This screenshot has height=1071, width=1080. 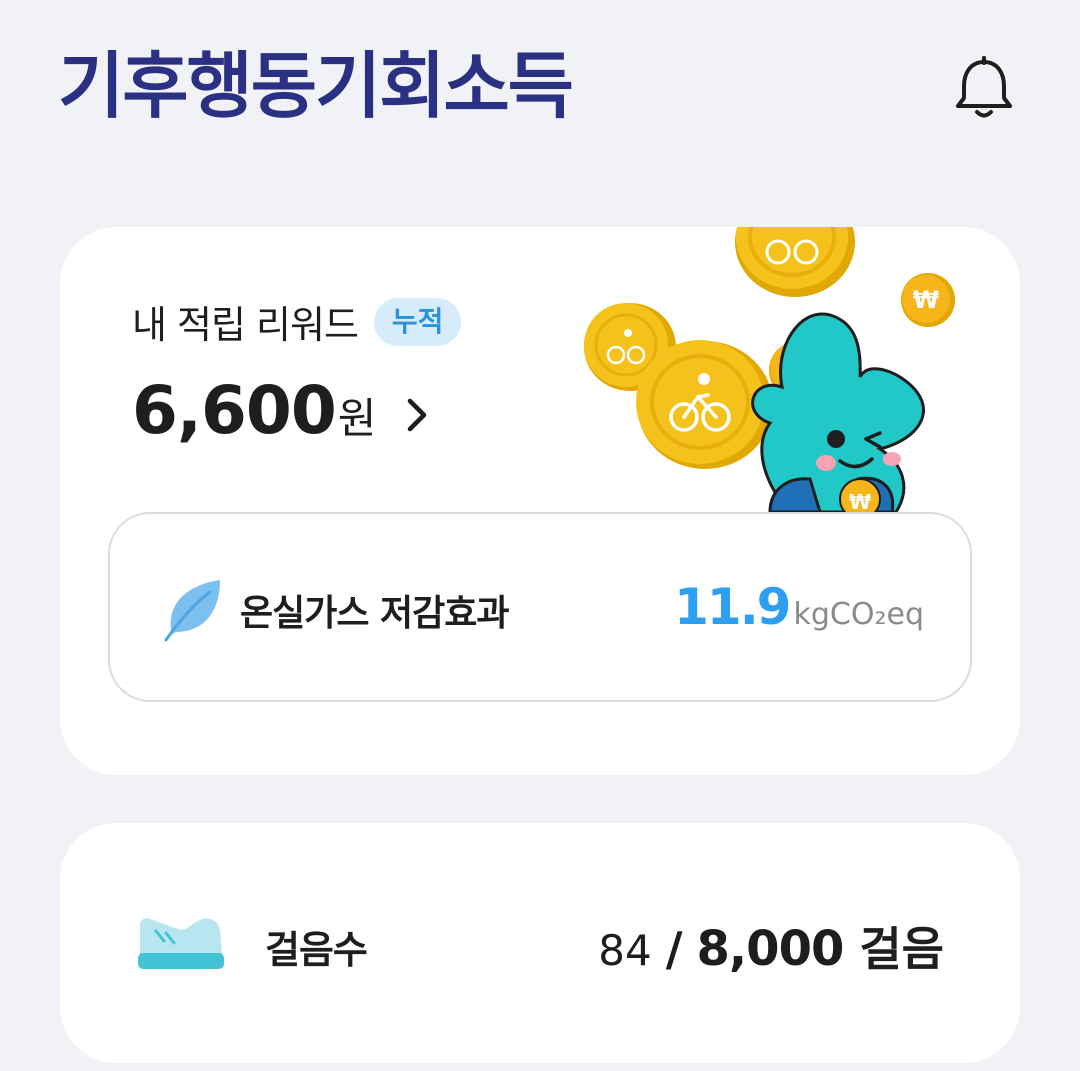 I want to click on steps-goal: 8,000, so click(x=770, y=949).